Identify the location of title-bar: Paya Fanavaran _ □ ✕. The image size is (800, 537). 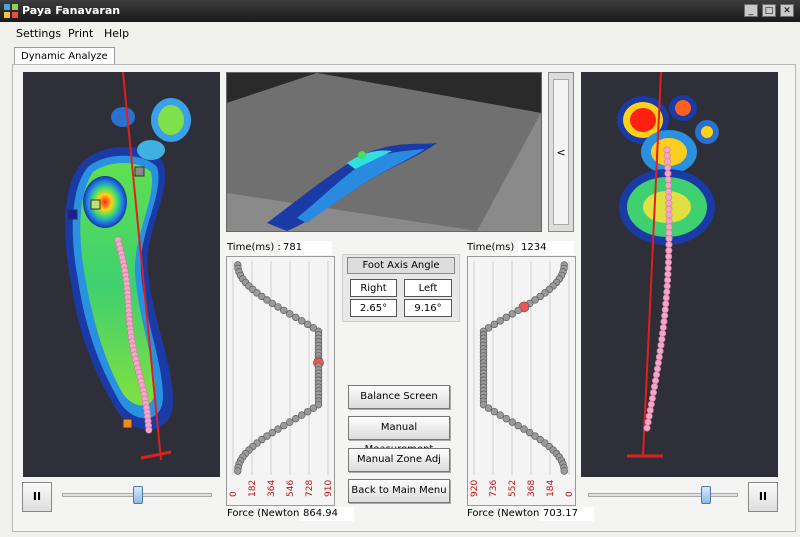
(400, 11).